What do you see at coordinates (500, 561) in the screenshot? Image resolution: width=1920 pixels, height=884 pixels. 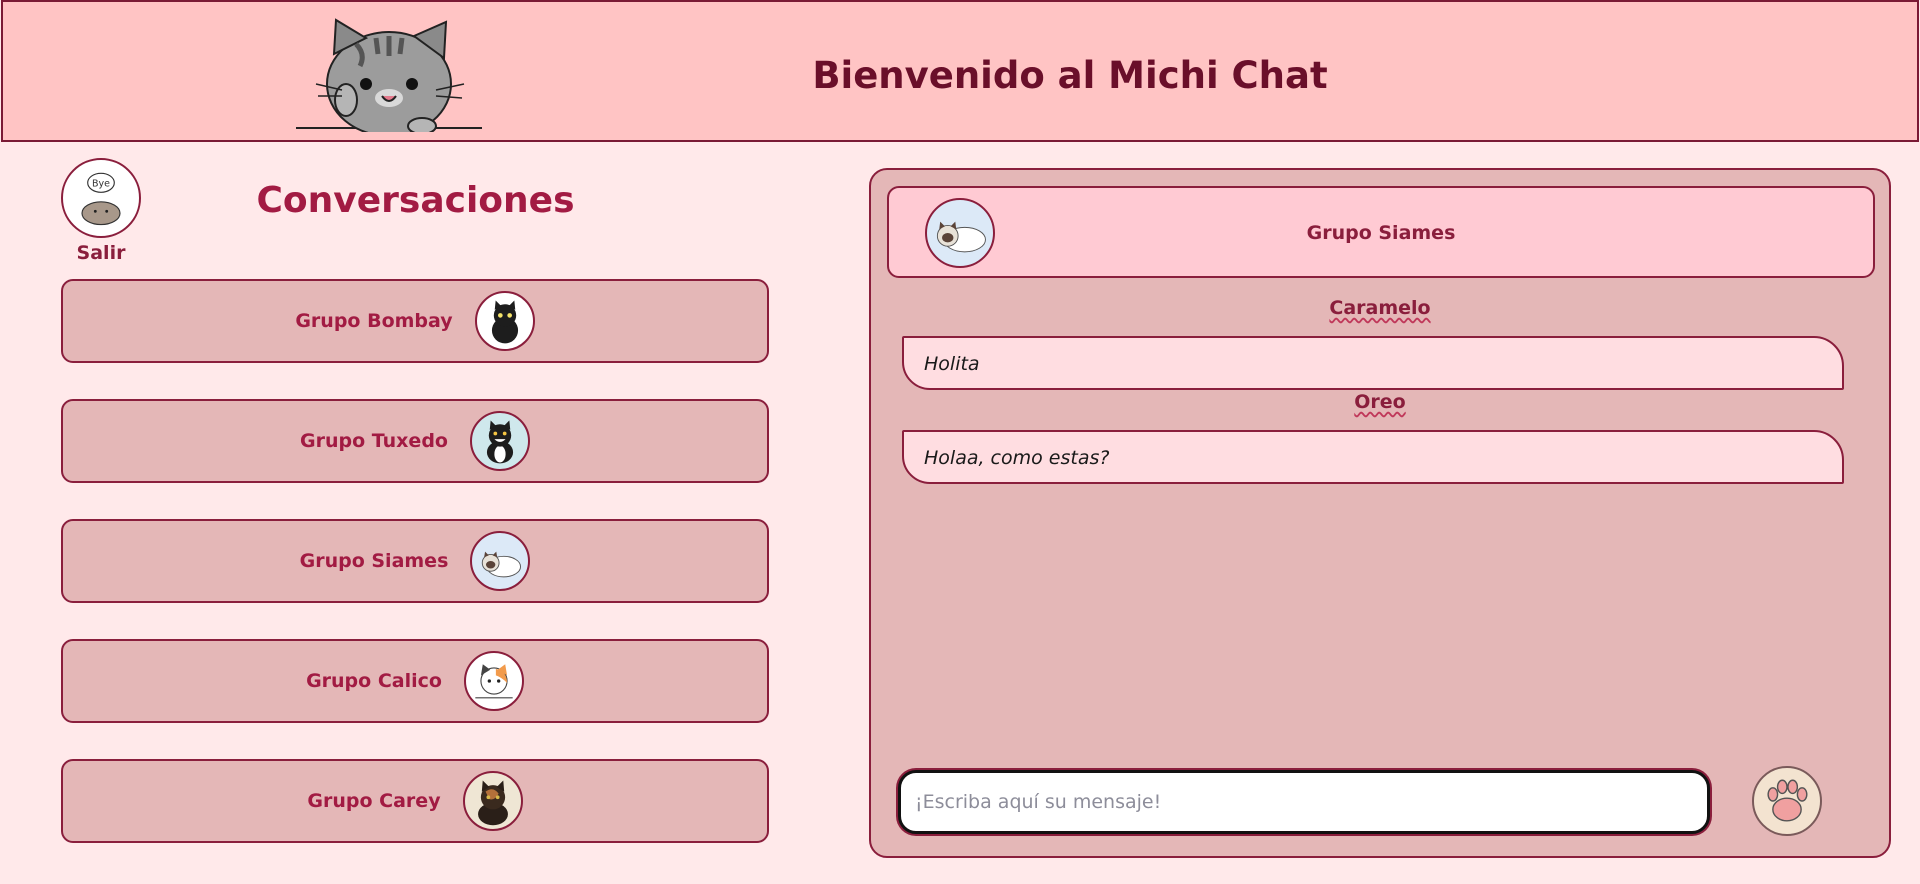 I see `siamese-cat-icon` at bounding box center [500, 561].